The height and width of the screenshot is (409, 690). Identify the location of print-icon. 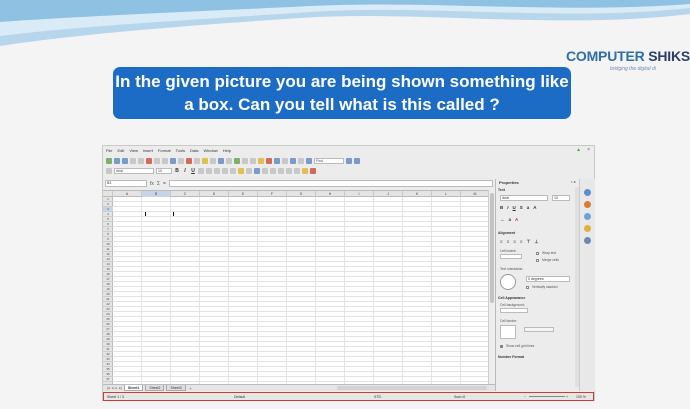
(157, 160).